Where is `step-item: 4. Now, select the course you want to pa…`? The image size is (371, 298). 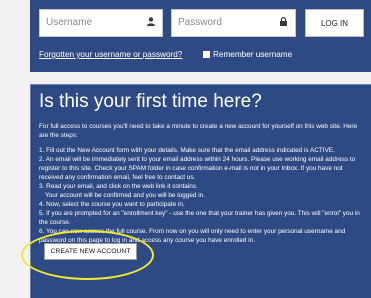
step-item: 4. Now, select the course you want to pa… is located at coordinates (112, 204).